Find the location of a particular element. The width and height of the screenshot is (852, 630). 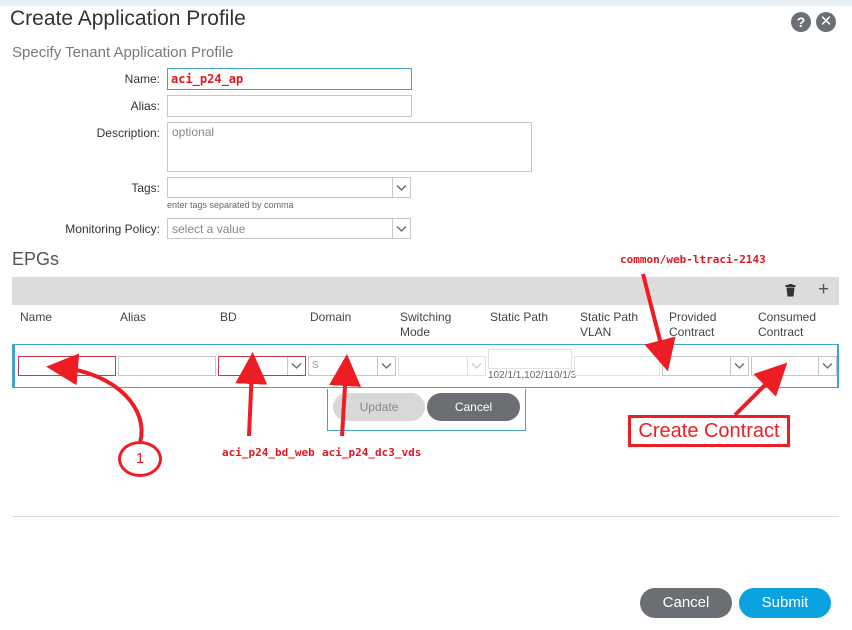

create-contract-callout: Create Contract is located at coordinates (709, 431).